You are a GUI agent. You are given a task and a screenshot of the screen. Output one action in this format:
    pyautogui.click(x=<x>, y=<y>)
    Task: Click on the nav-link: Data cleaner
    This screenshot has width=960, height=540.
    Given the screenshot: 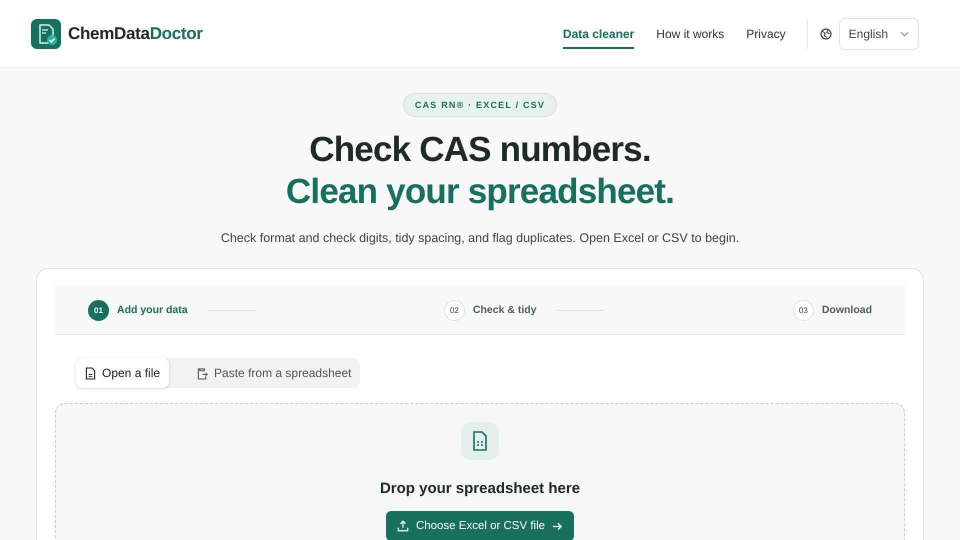 What is the action you would take?
    pyautogui.click(x=598, y=33)
    